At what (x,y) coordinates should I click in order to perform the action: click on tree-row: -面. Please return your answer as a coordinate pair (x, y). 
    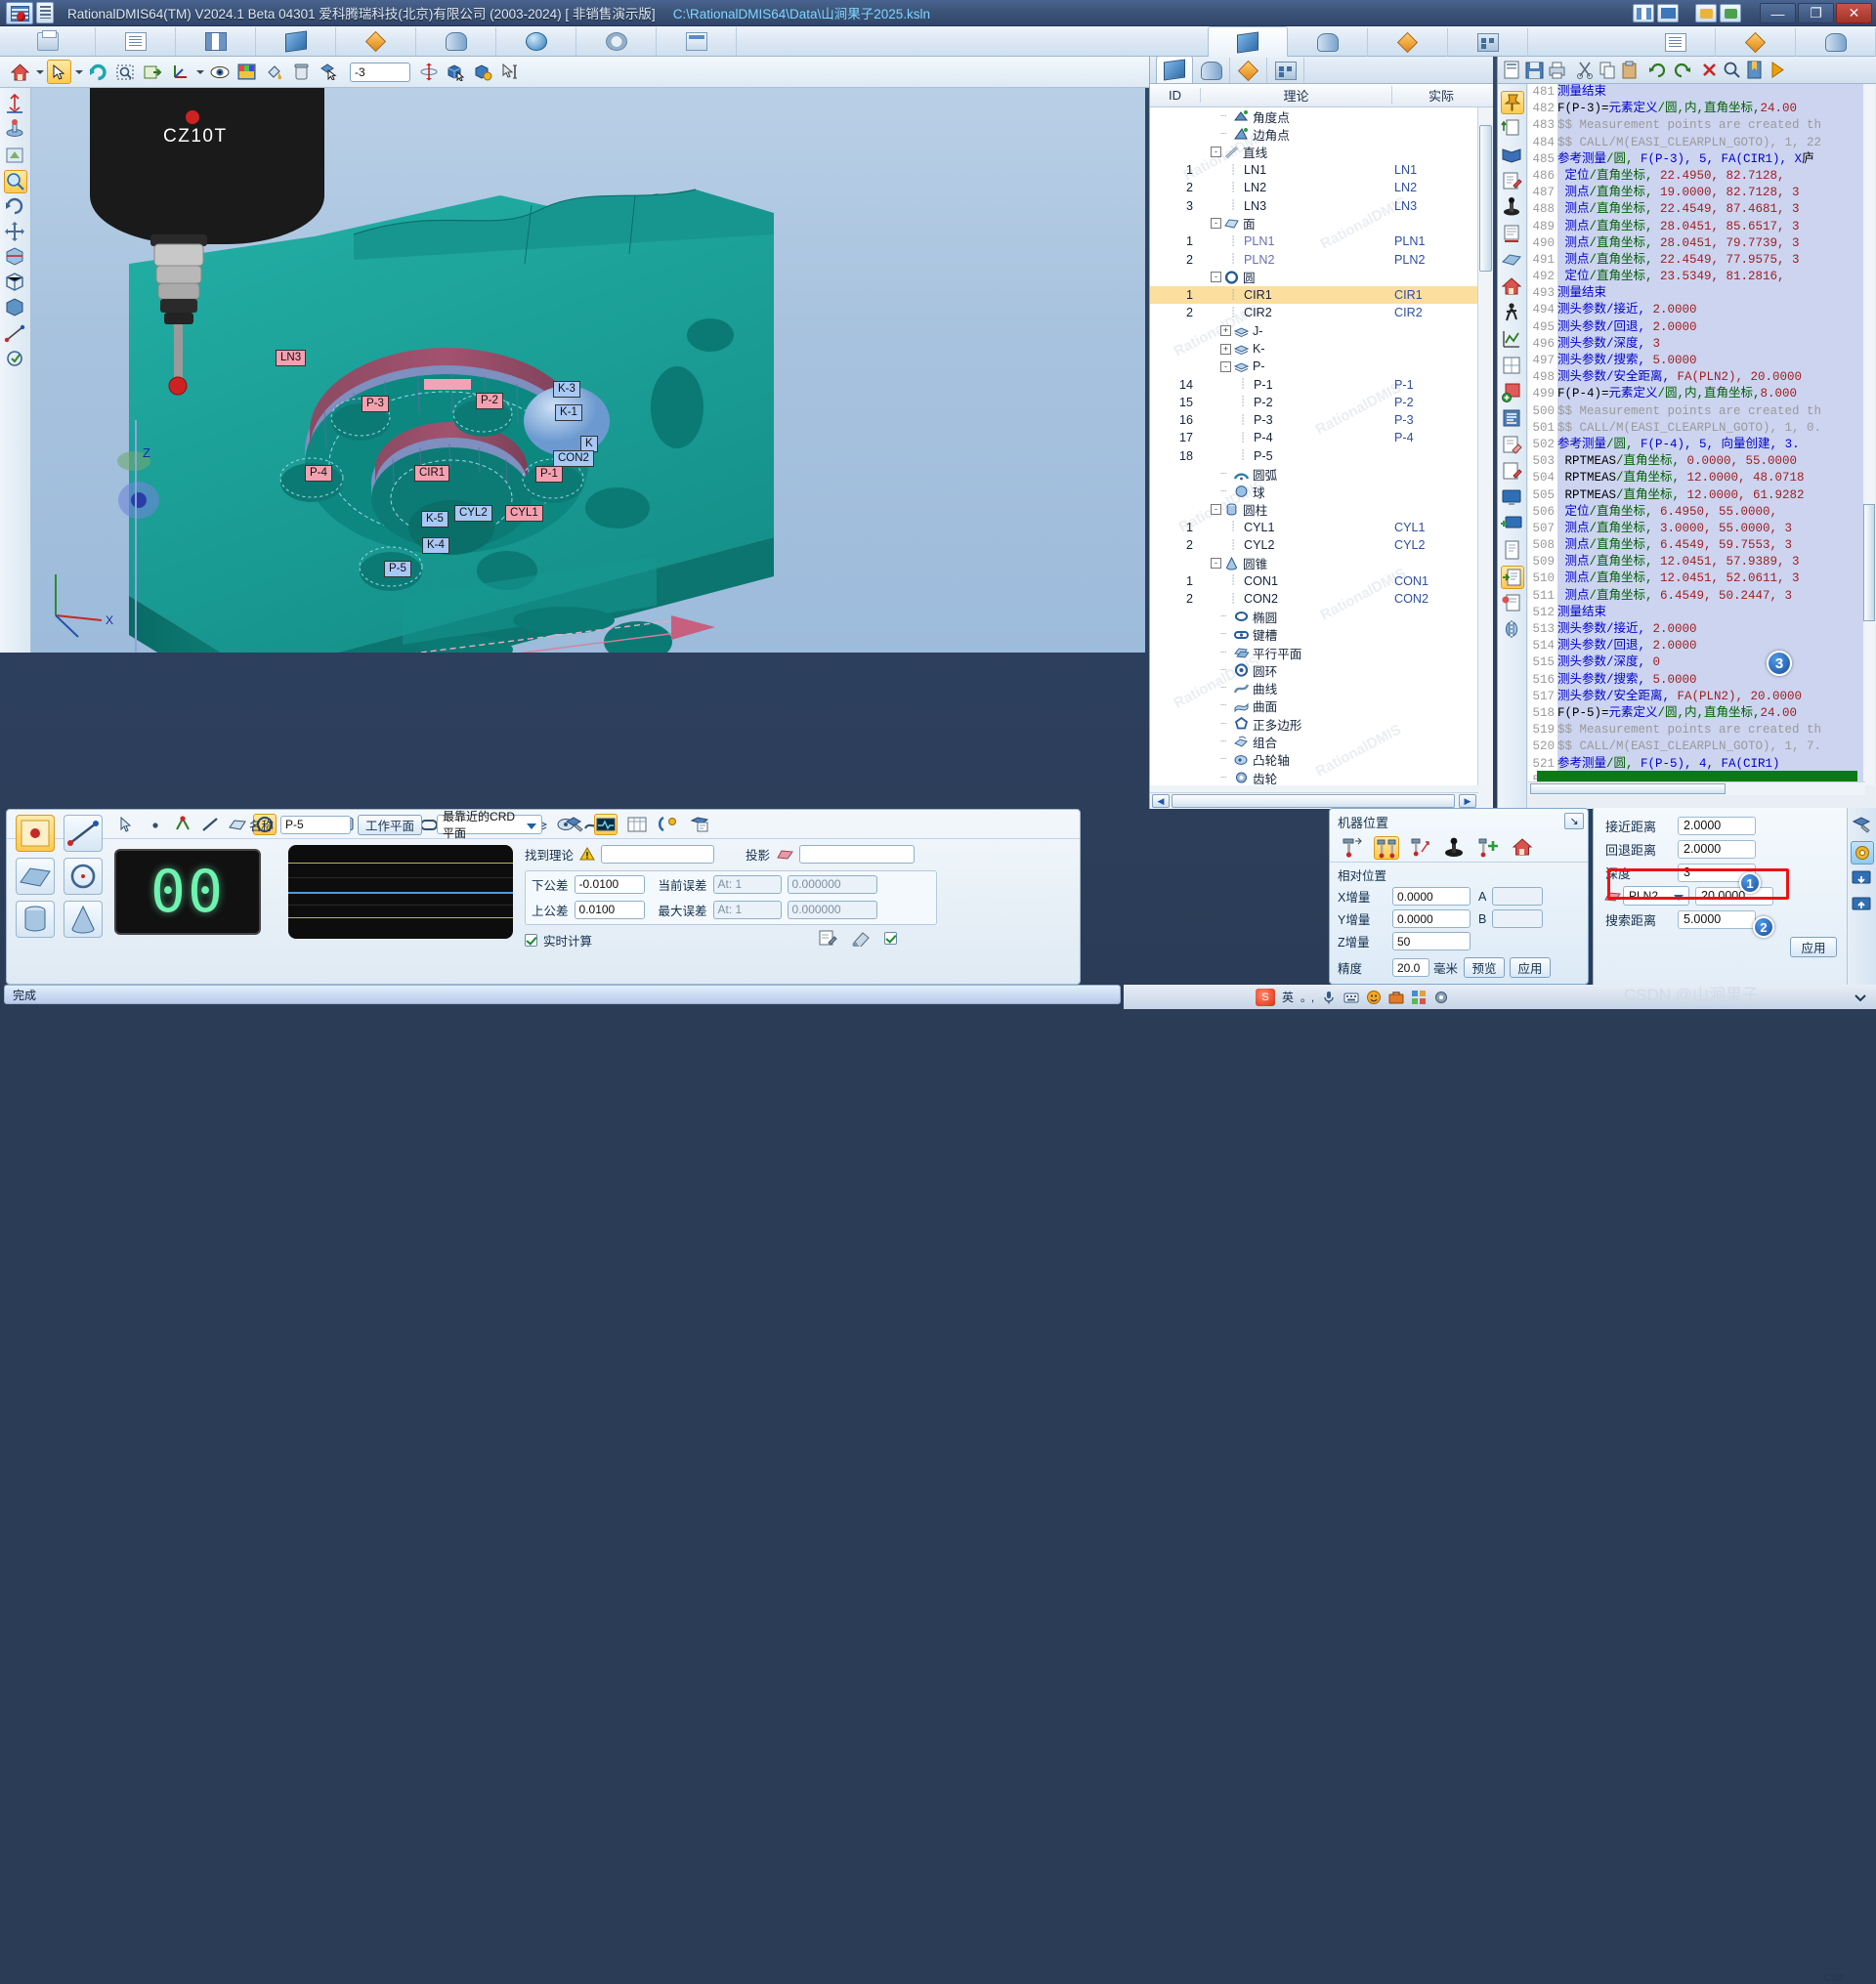
    Looking at the image, I should click on (1314, 223).